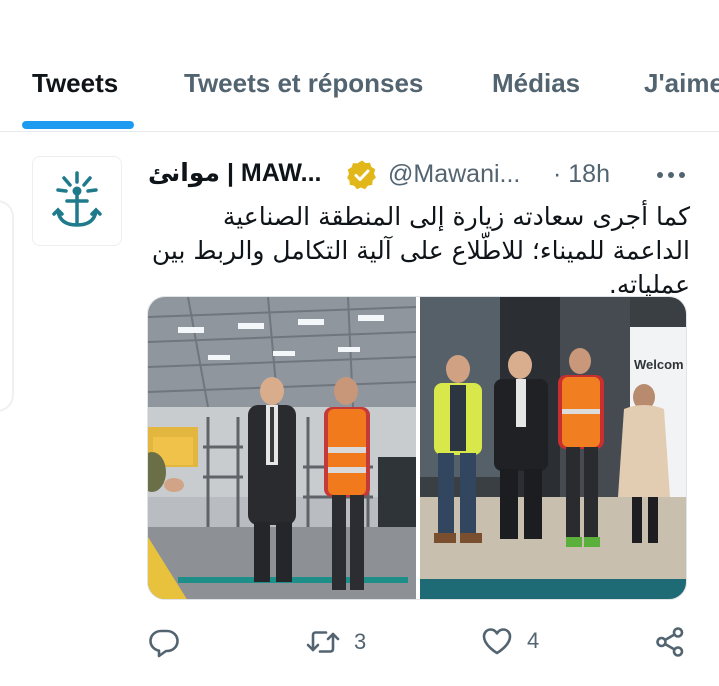  Describe the element at coordinates (78, 125) in the screenshot. I see `active-tab-indicator` at that location.